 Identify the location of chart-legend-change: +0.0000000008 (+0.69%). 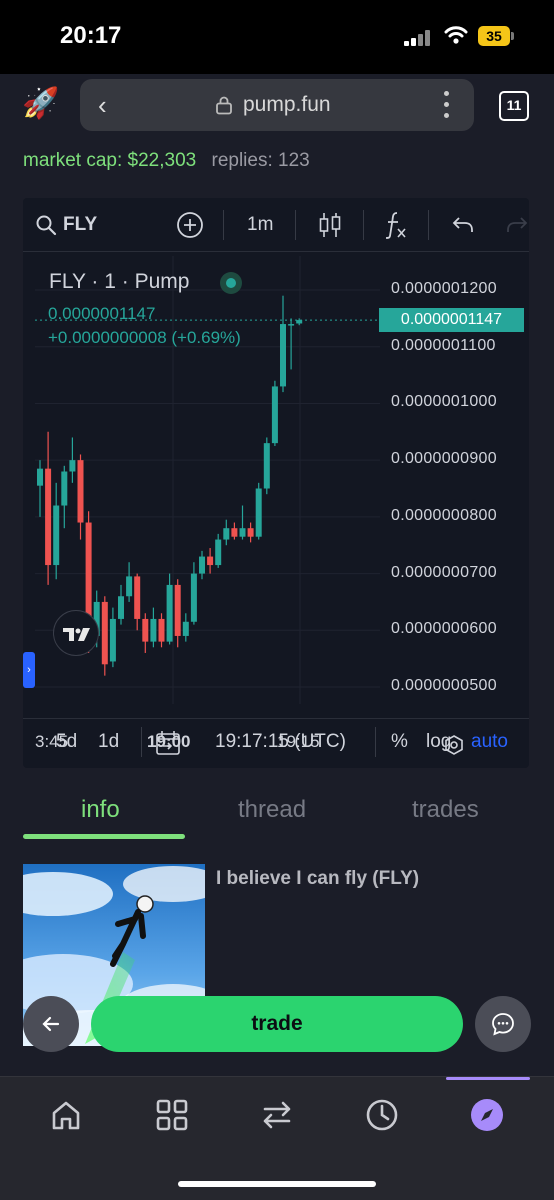
(144, 337).